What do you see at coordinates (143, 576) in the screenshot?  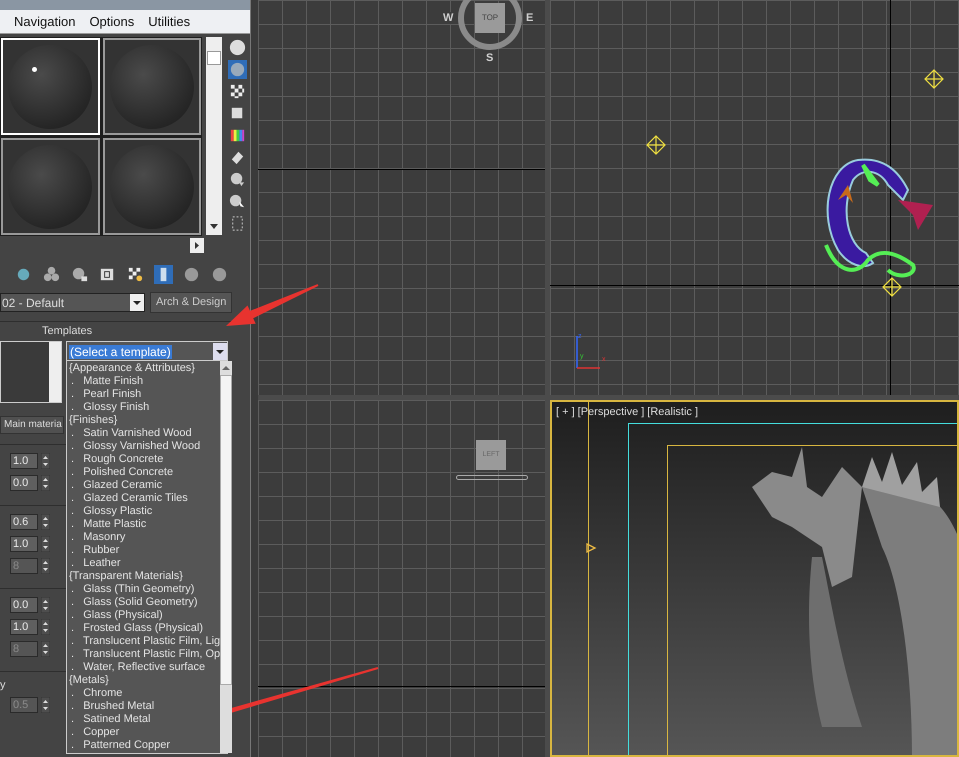 I see `template-group: {Transparent Materials}` at bounding box center [143, 576].